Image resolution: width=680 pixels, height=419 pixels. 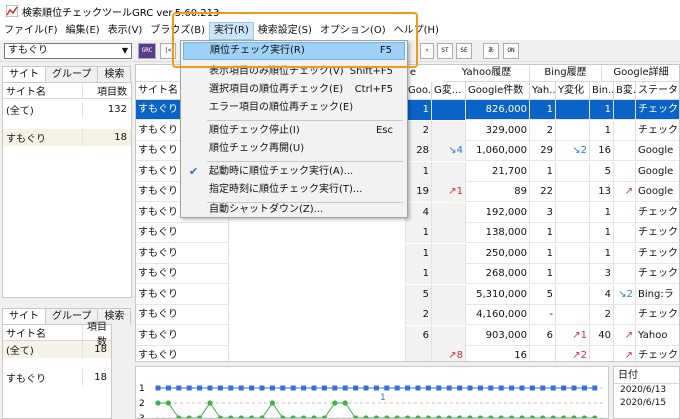 What do you see at coordinates (407, 353) in the screenshot?
I see `table-row: すもぐり ↗8 16 ↗2 ↗ チェック` at bounding box center [407, 353].